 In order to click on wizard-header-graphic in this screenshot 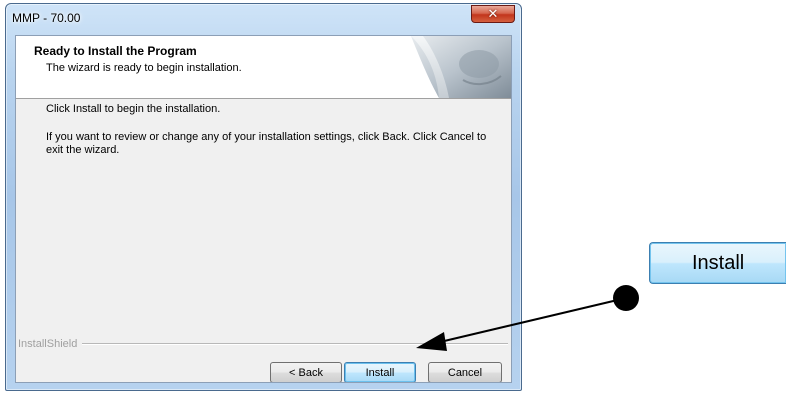, I will do `click(461, 67)`.